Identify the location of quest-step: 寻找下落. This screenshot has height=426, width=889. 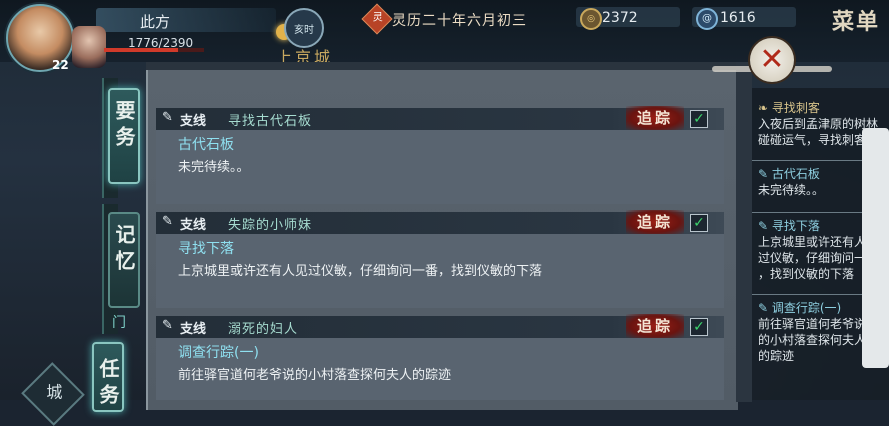
(206, 249).